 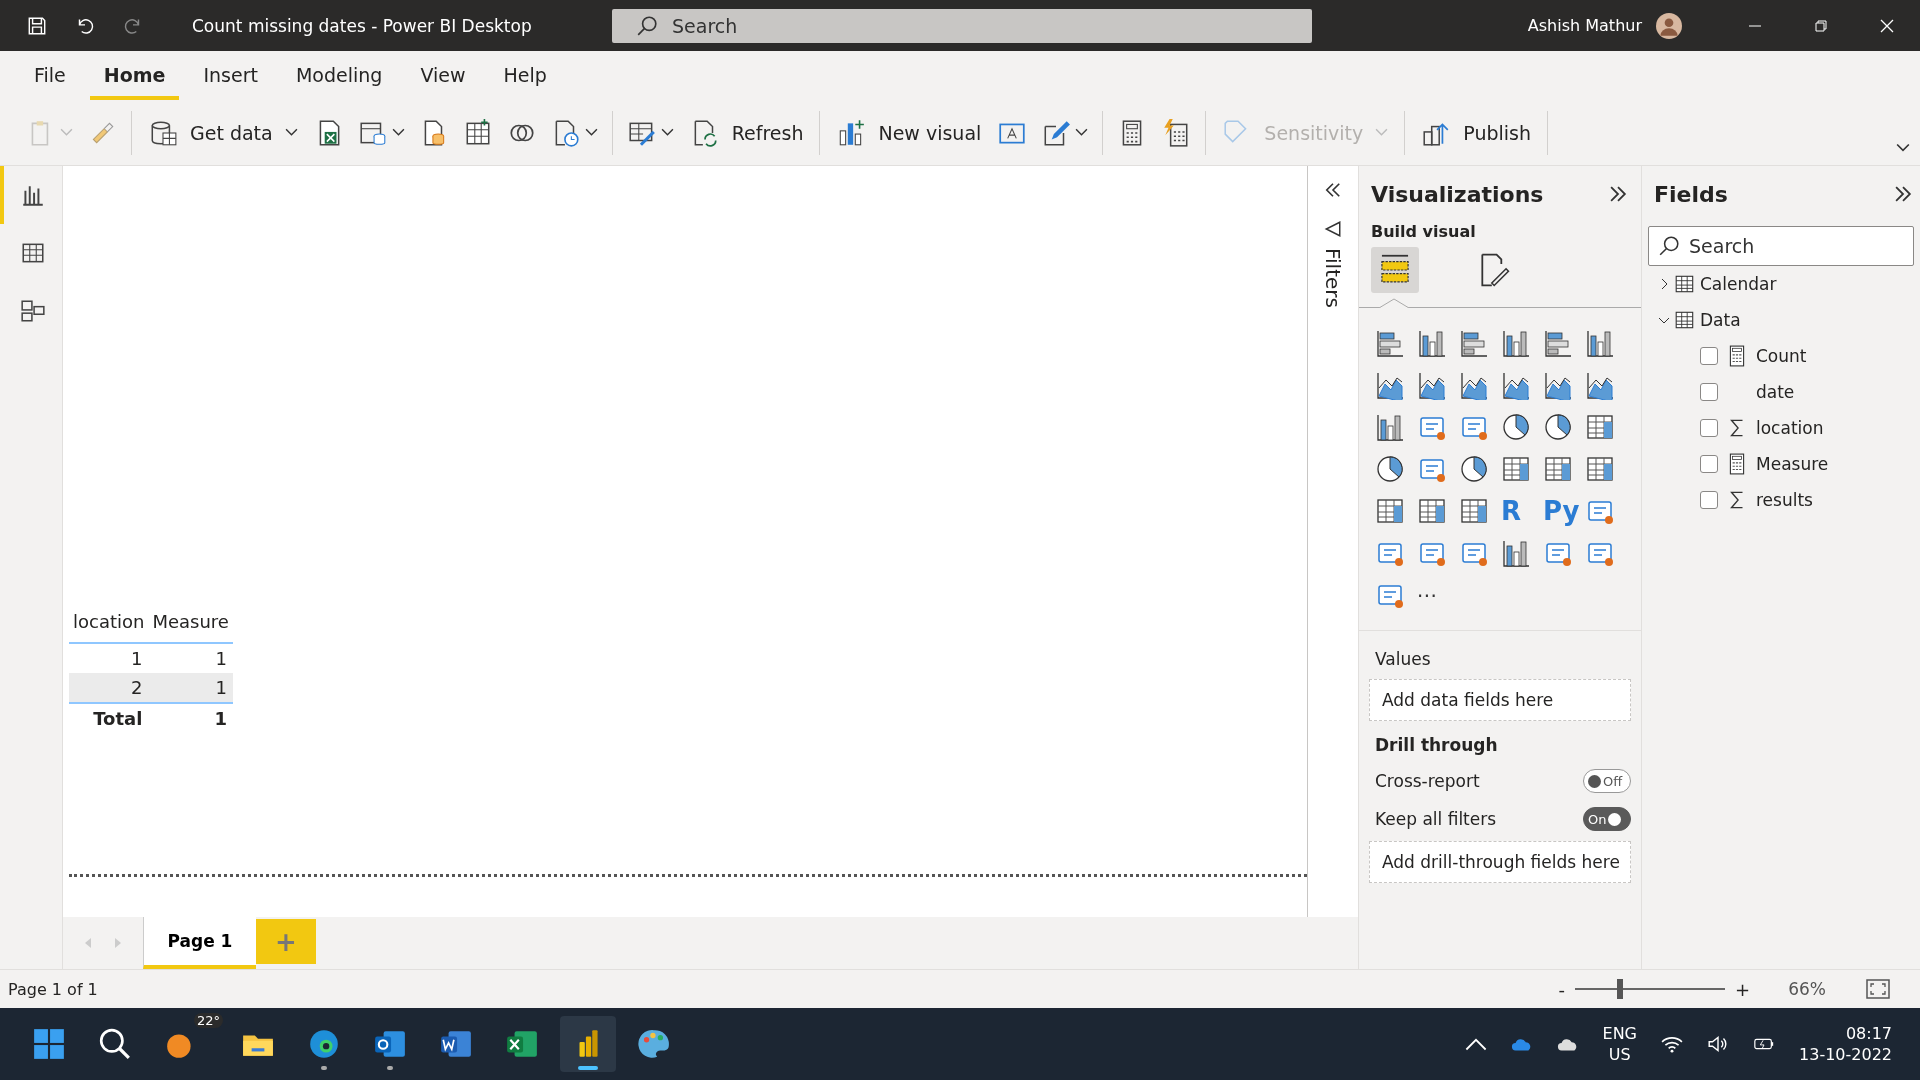 I want to click on field-name: Measure, so click(x=1792, y=464).